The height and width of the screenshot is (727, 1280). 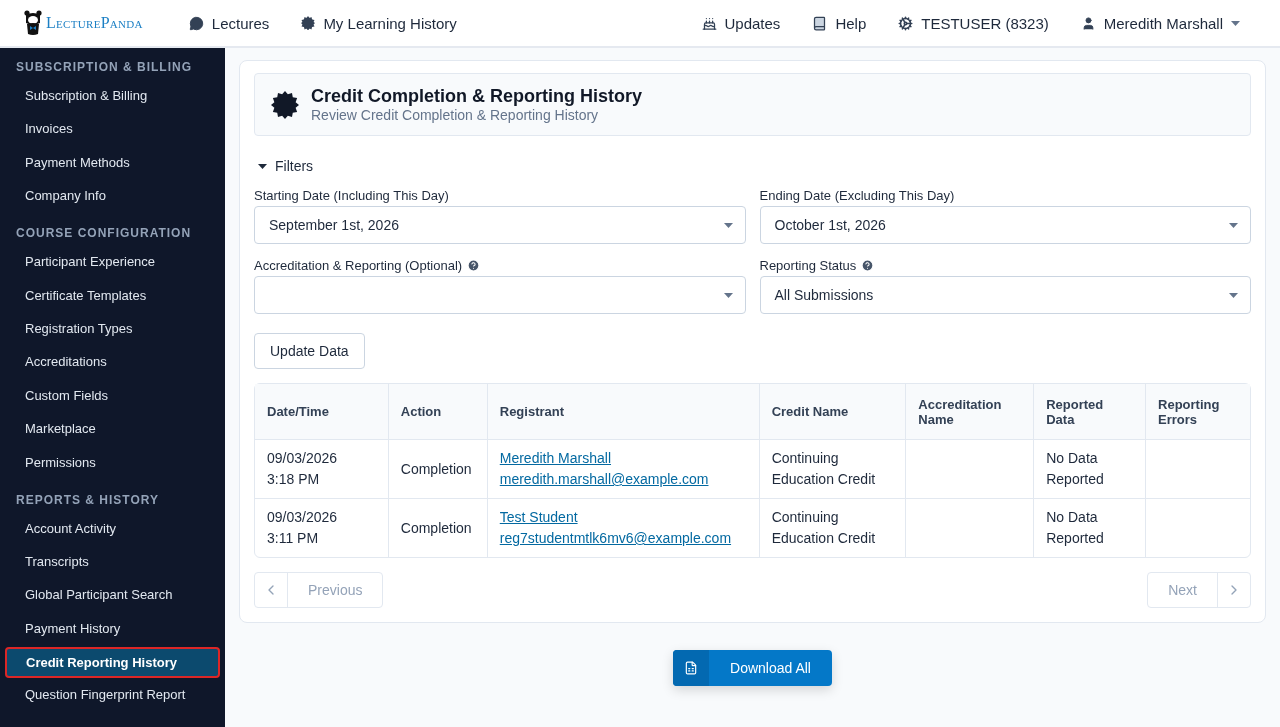 What do you see at coordinates (1005, 225) in the screenshot?
I see `select-field: October 1st, 2026` at bounding box center [1005, 225].